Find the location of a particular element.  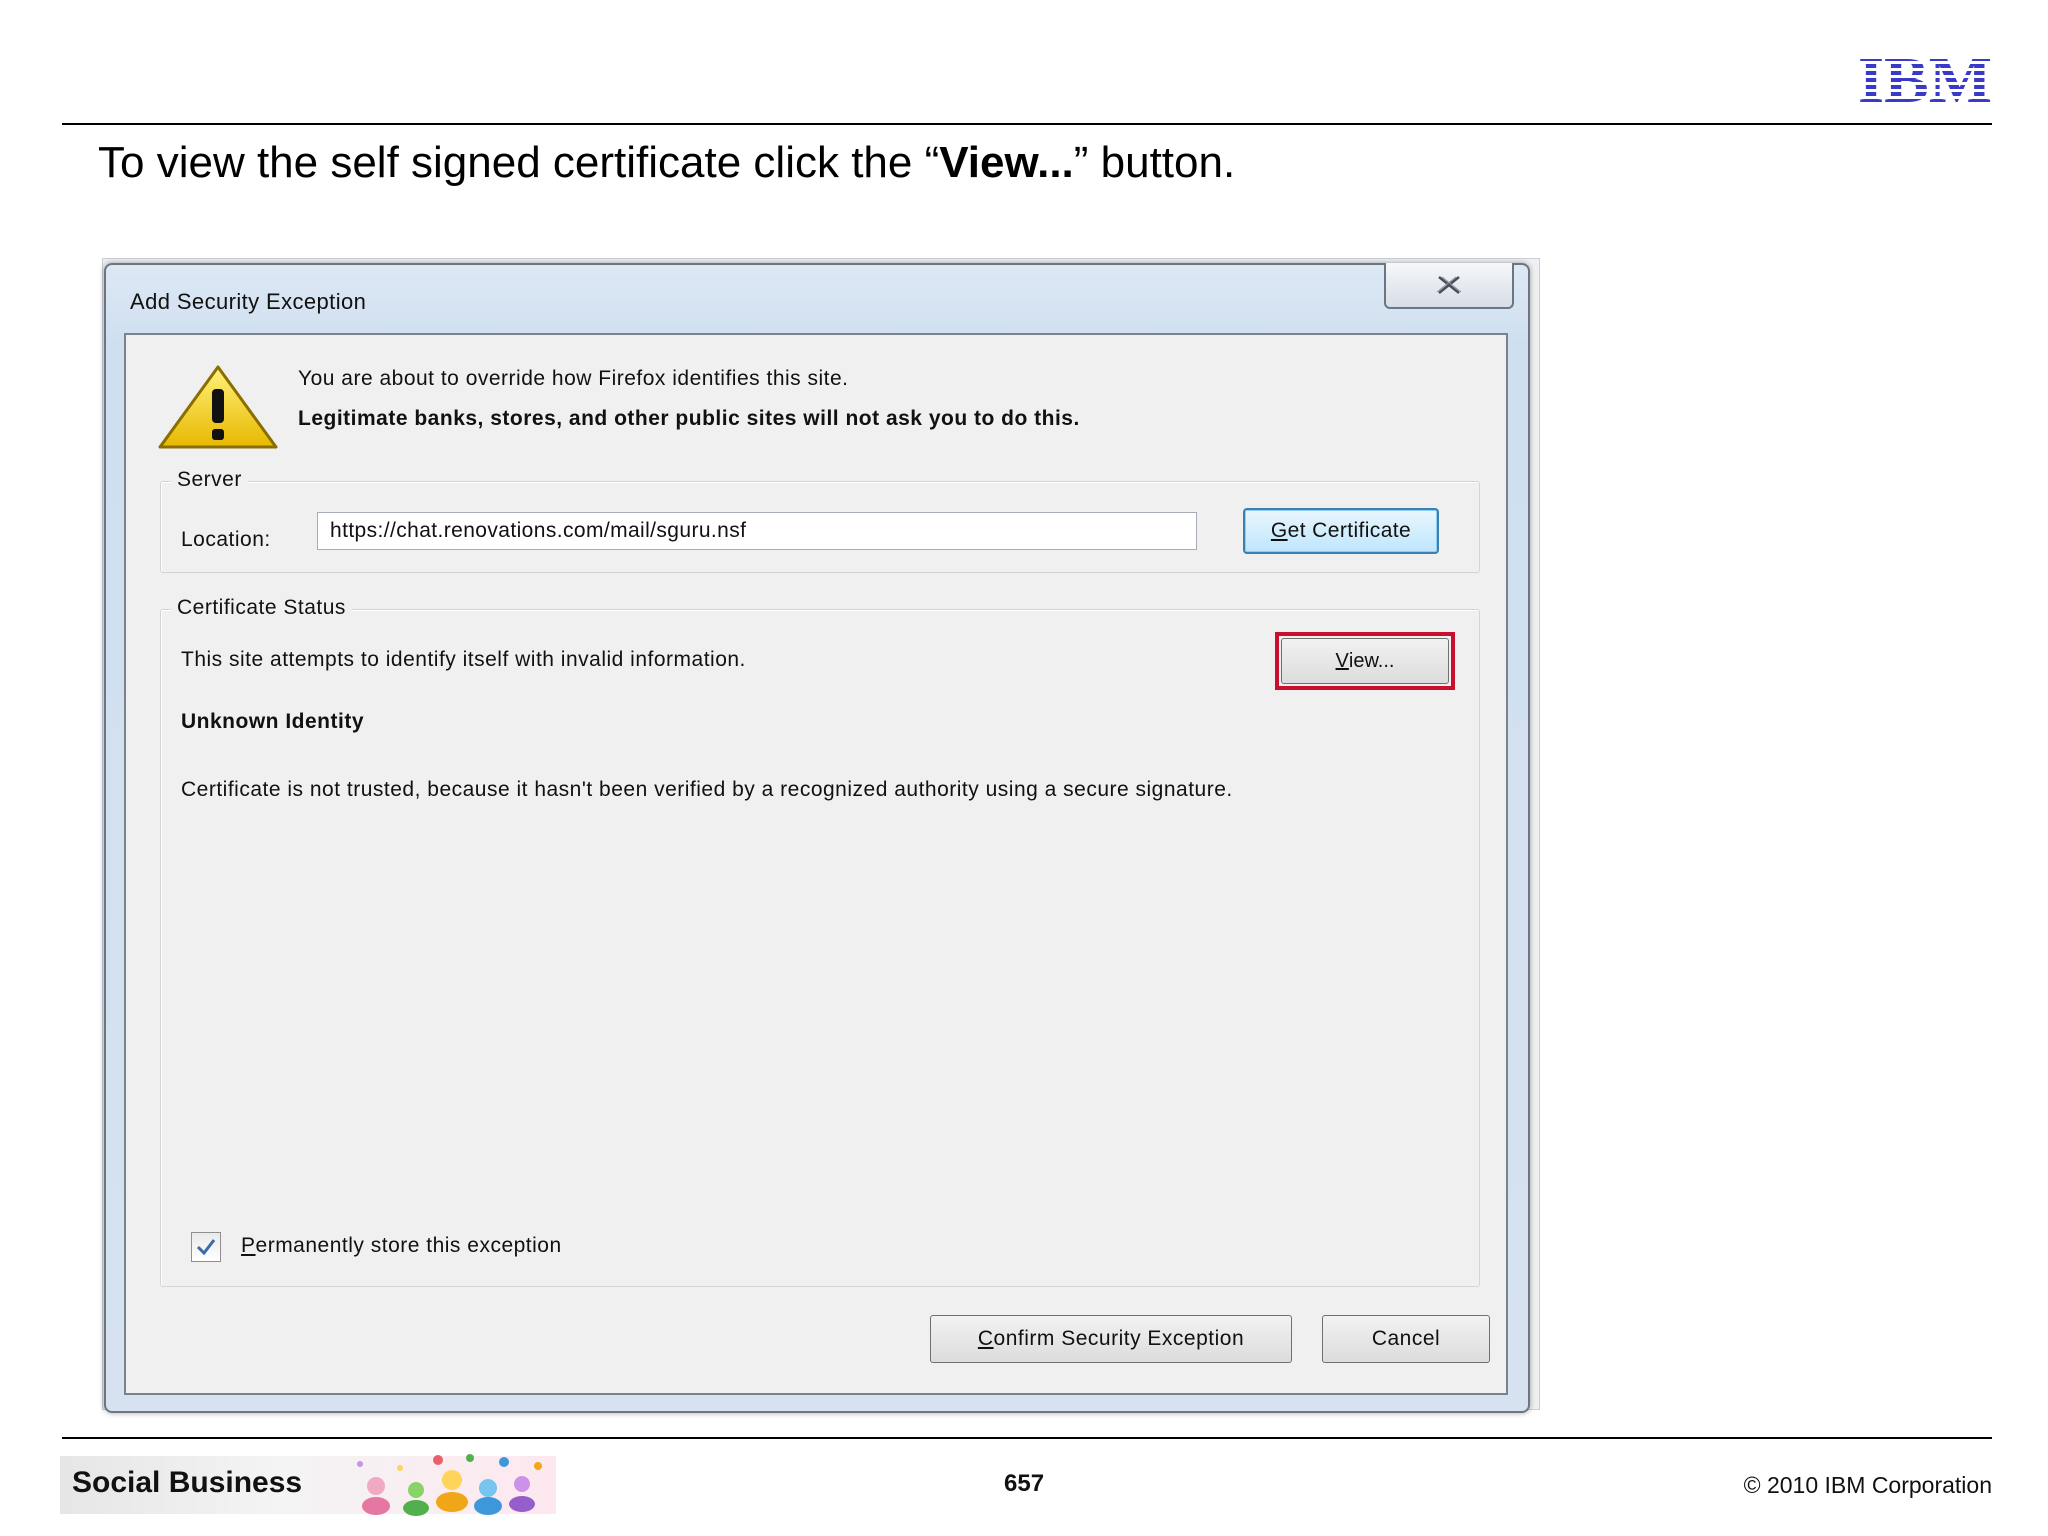

close-button is located at coordinates (1449, 286).